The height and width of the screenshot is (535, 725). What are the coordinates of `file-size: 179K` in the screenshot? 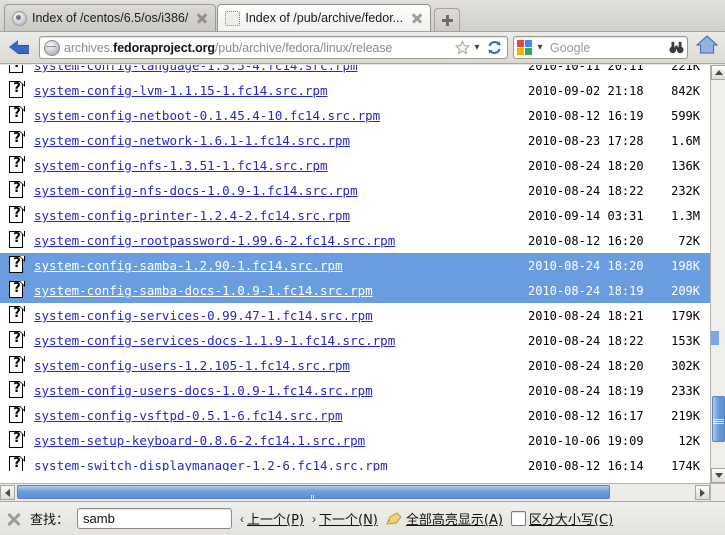 It's located at (685, 315).